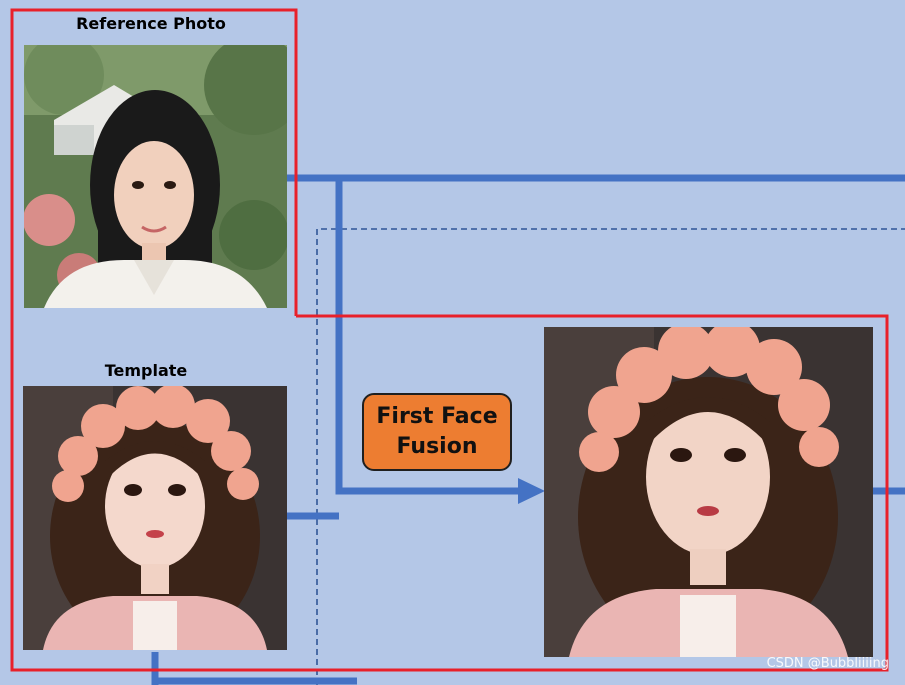 The width and height of the screenshot is (905, 685). Describe the element at coordinates (827, 663) in the screenshot. I see `watermark: CSDN @Bubbliiiing` at that location.